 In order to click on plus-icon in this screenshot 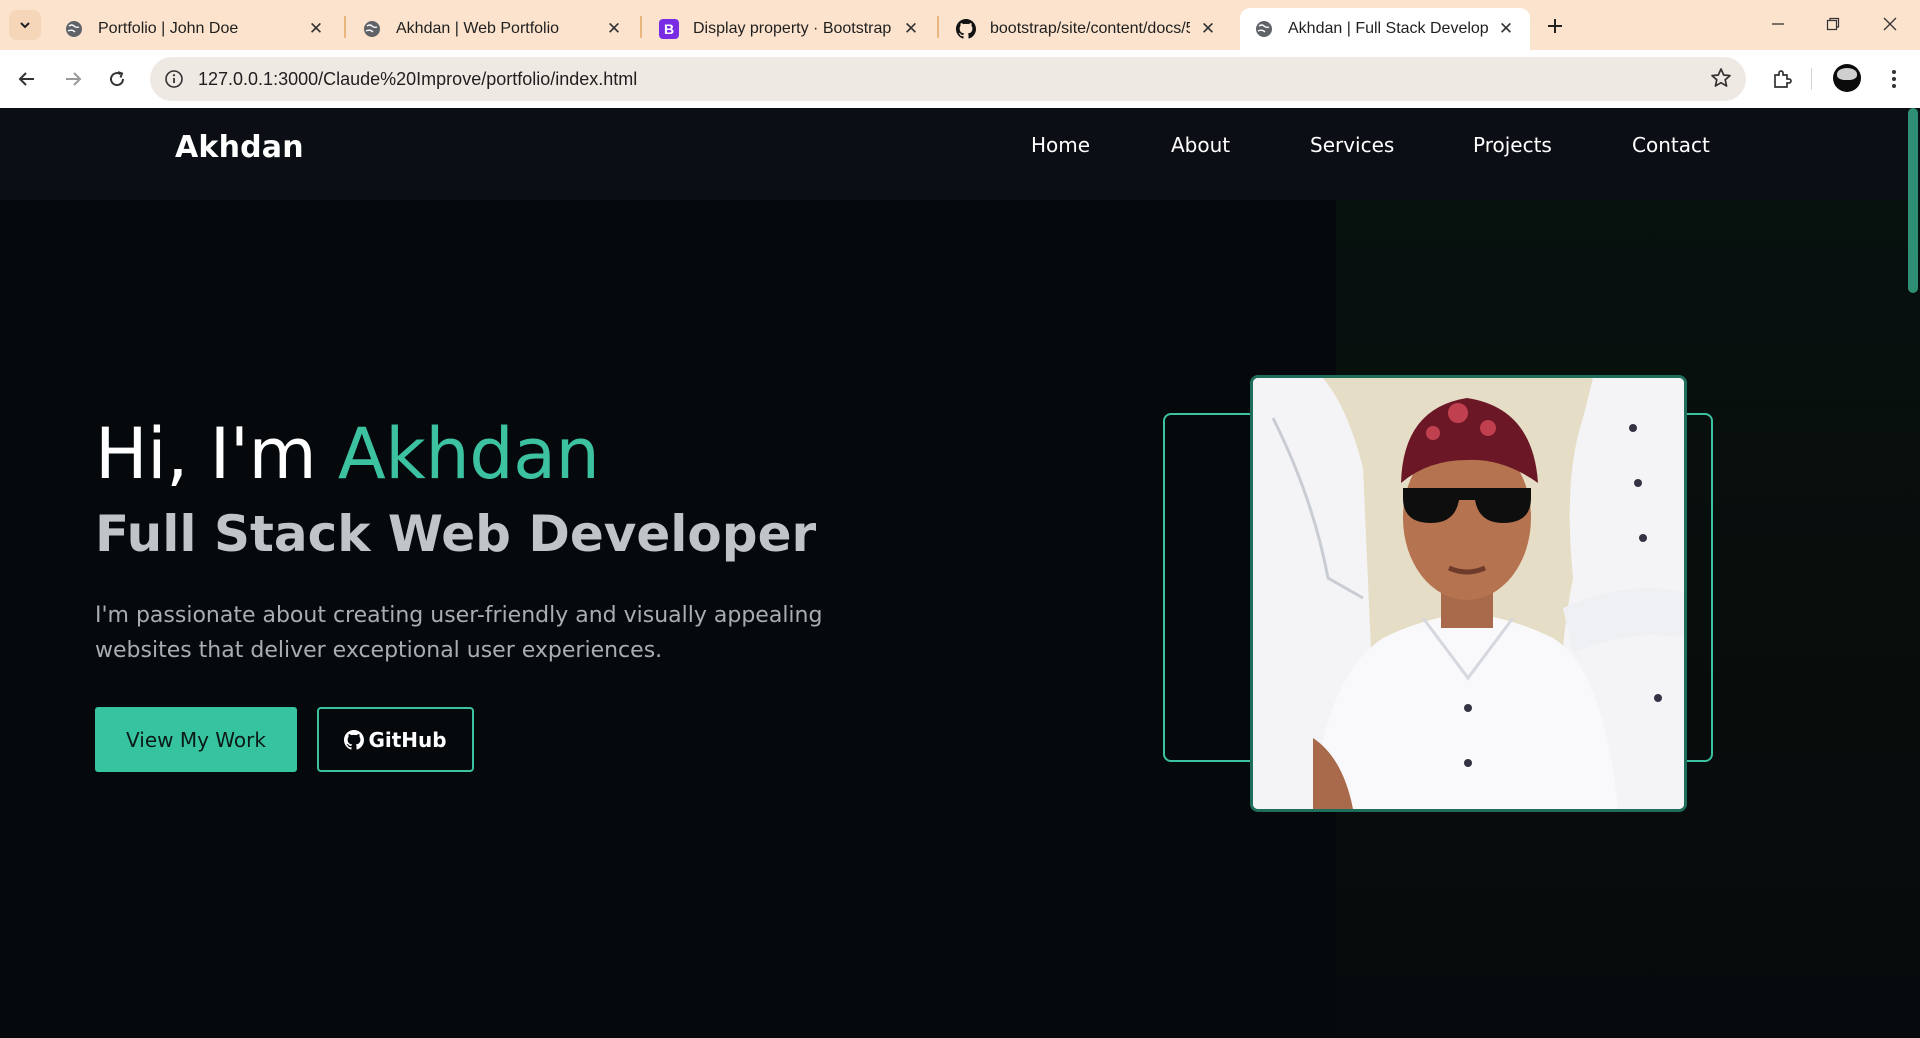, I will do `click(1555, 26)`.